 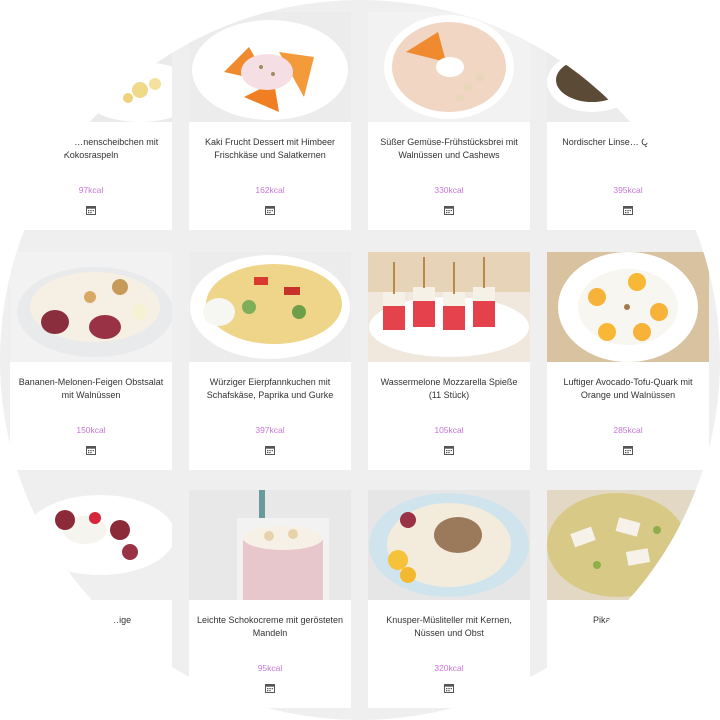 What do you see at coordinates (449, 430) in the screenshot?
I see `recipe-kcal: 105kcal` at bounding box center [449, 430].